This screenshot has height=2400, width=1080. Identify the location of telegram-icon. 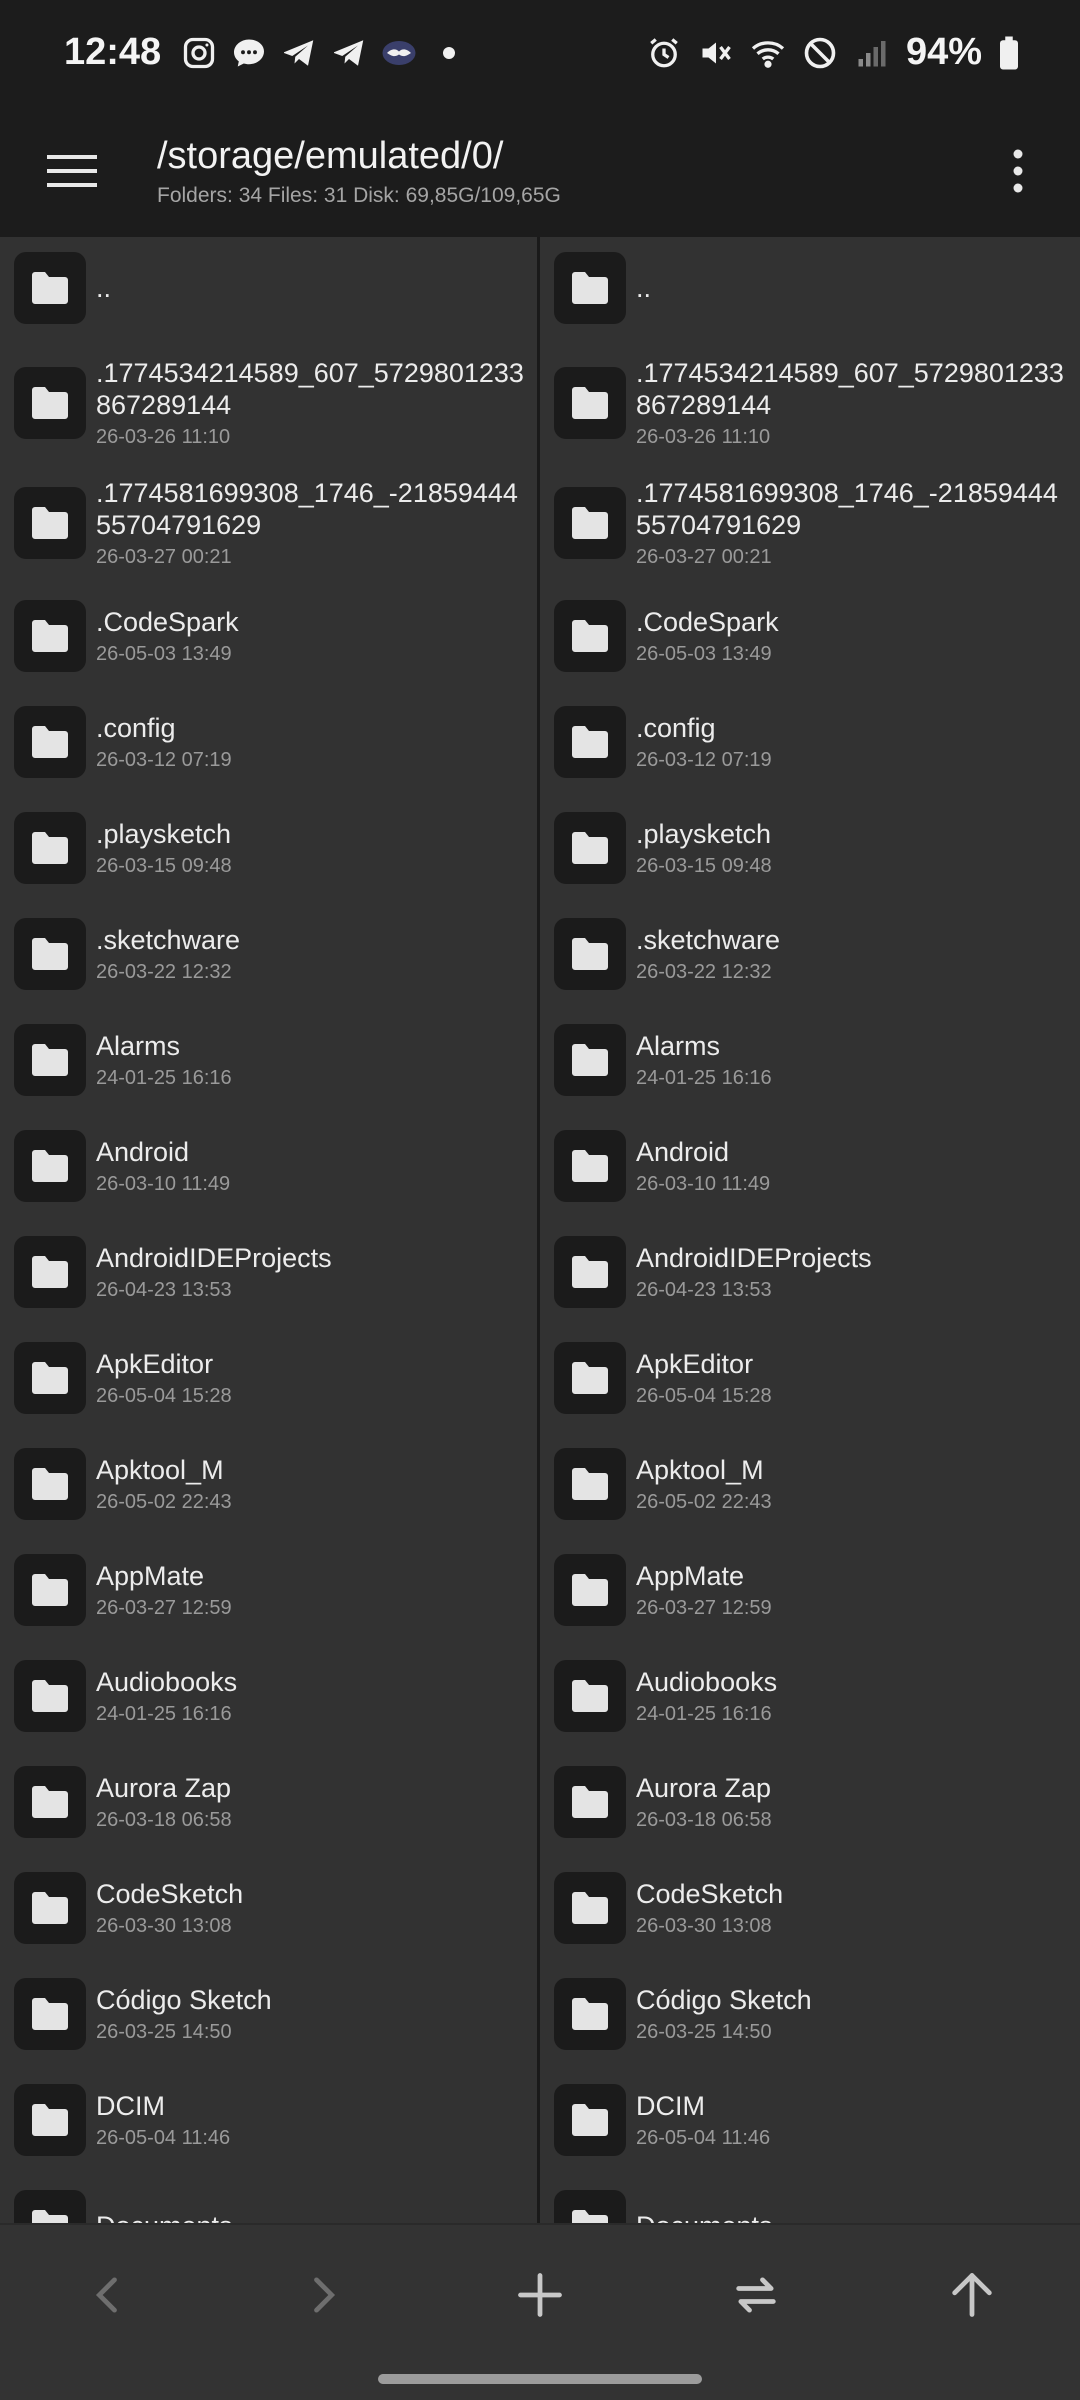
(299, 53).